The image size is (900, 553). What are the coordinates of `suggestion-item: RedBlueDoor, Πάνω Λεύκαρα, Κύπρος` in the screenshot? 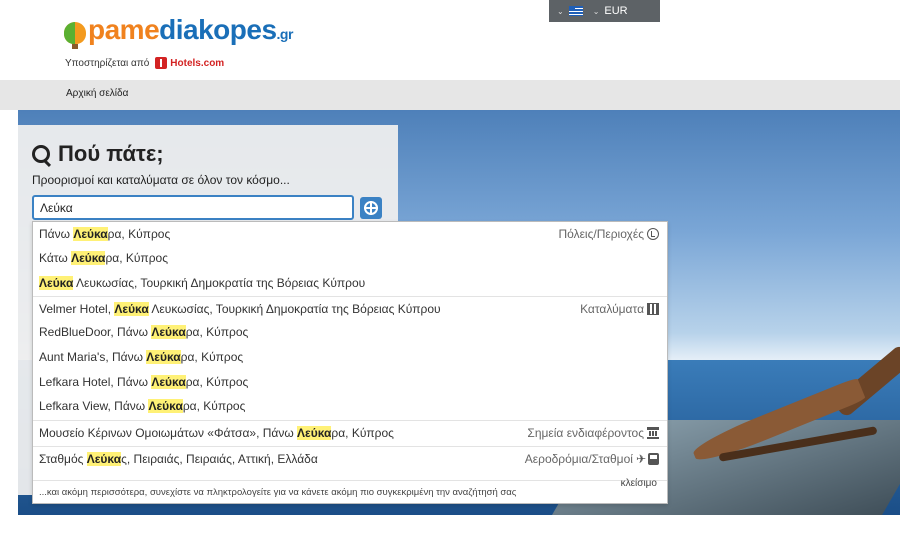 It's located at (350, 332).